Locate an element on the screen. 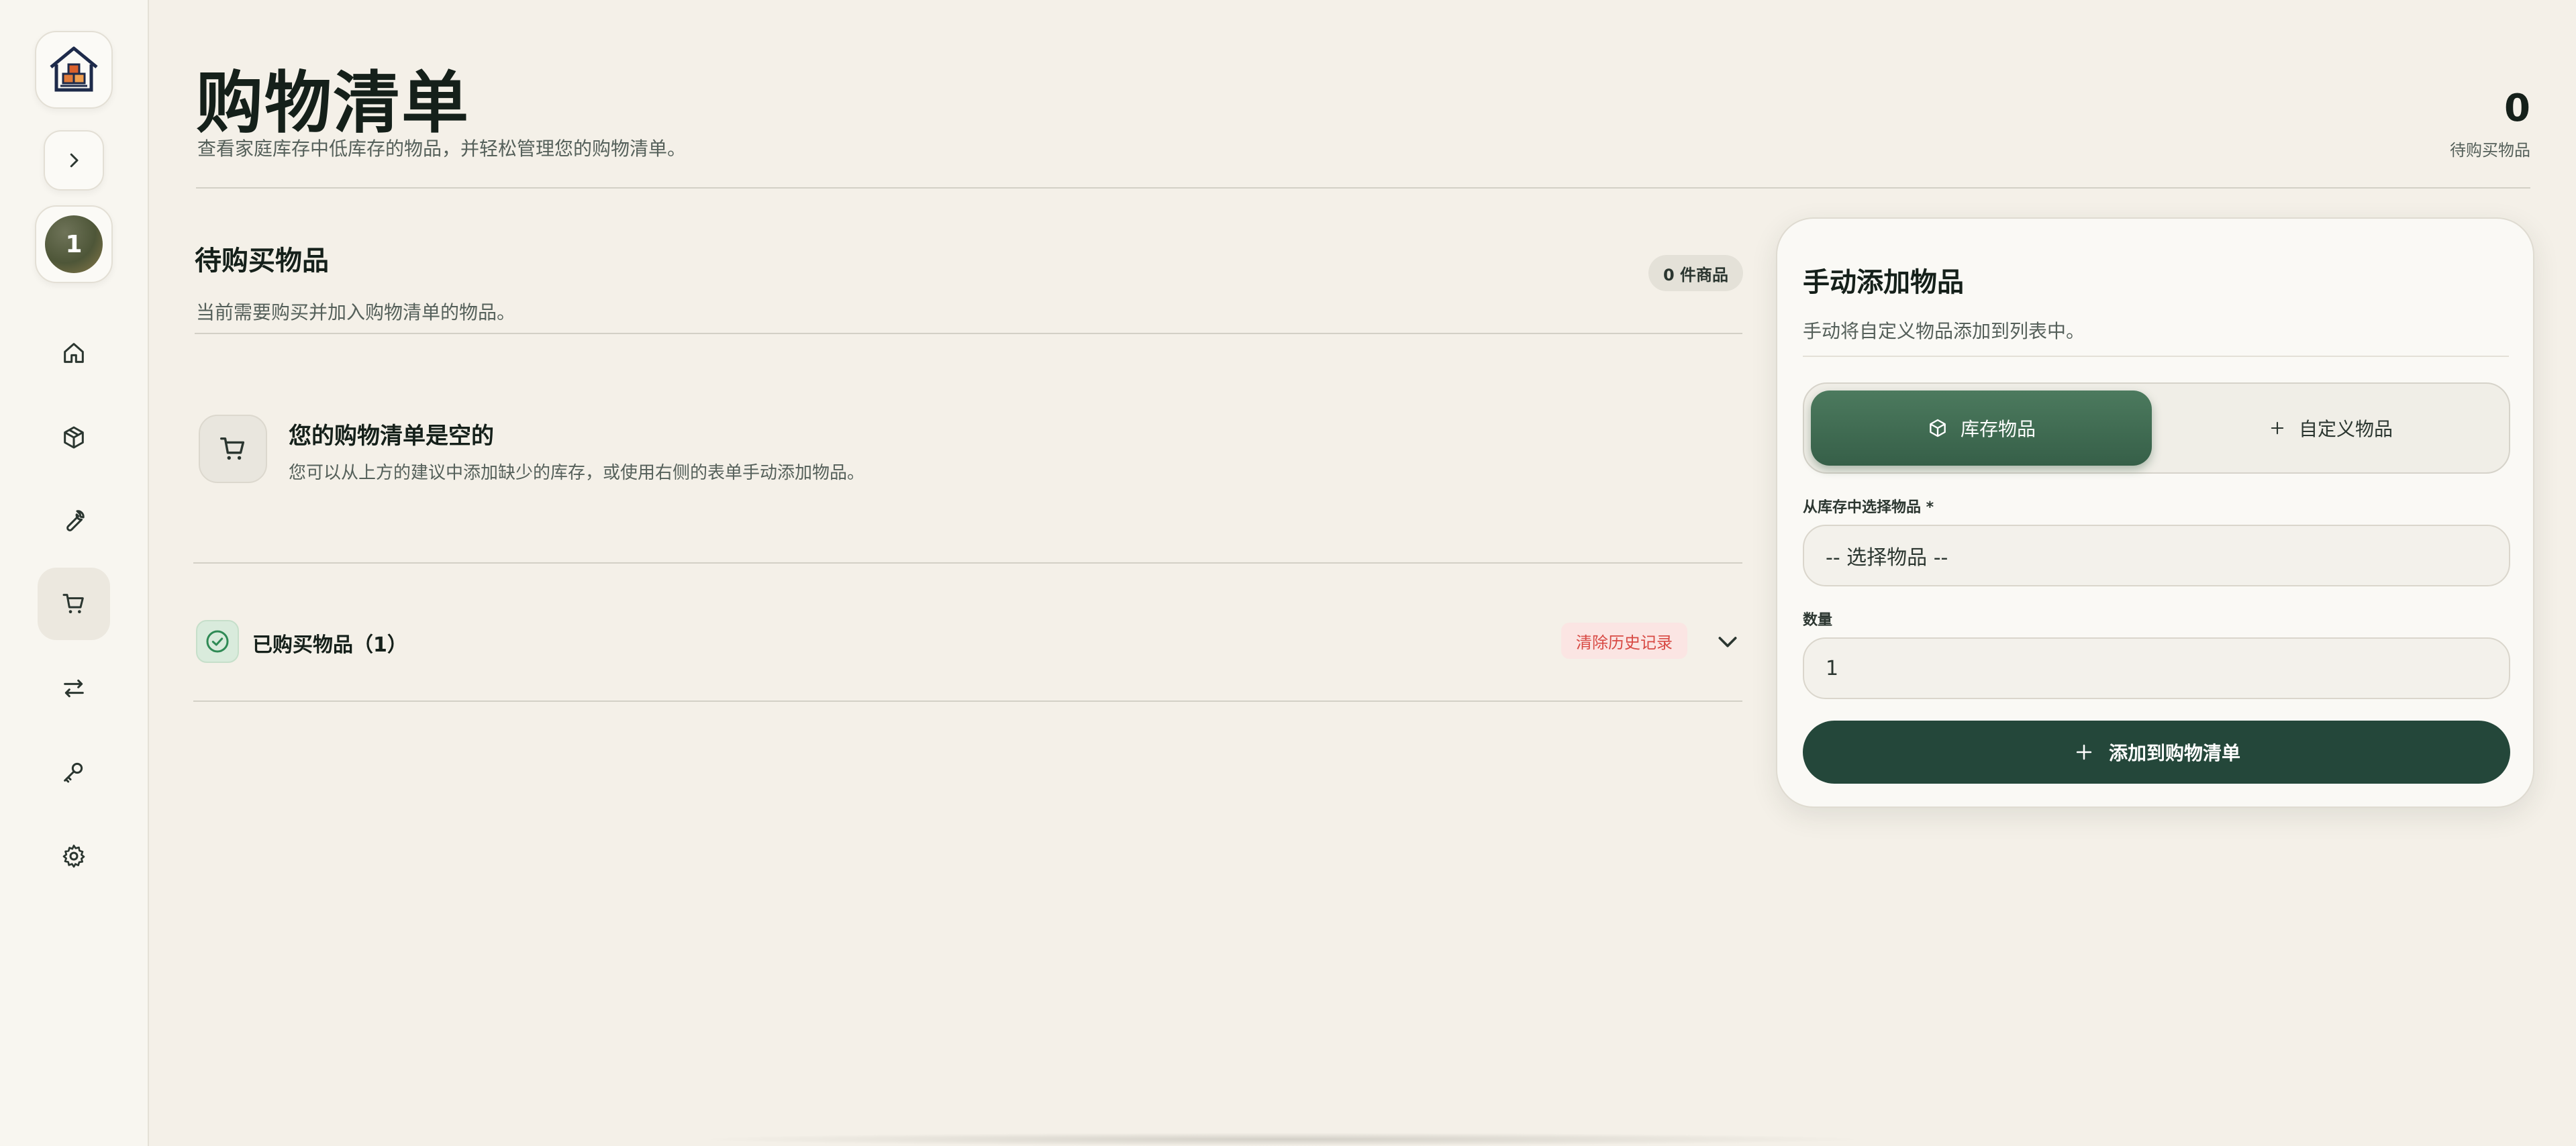  purchased-items-toggle: 已购买物品（1） is located at coordinates (329, 643).